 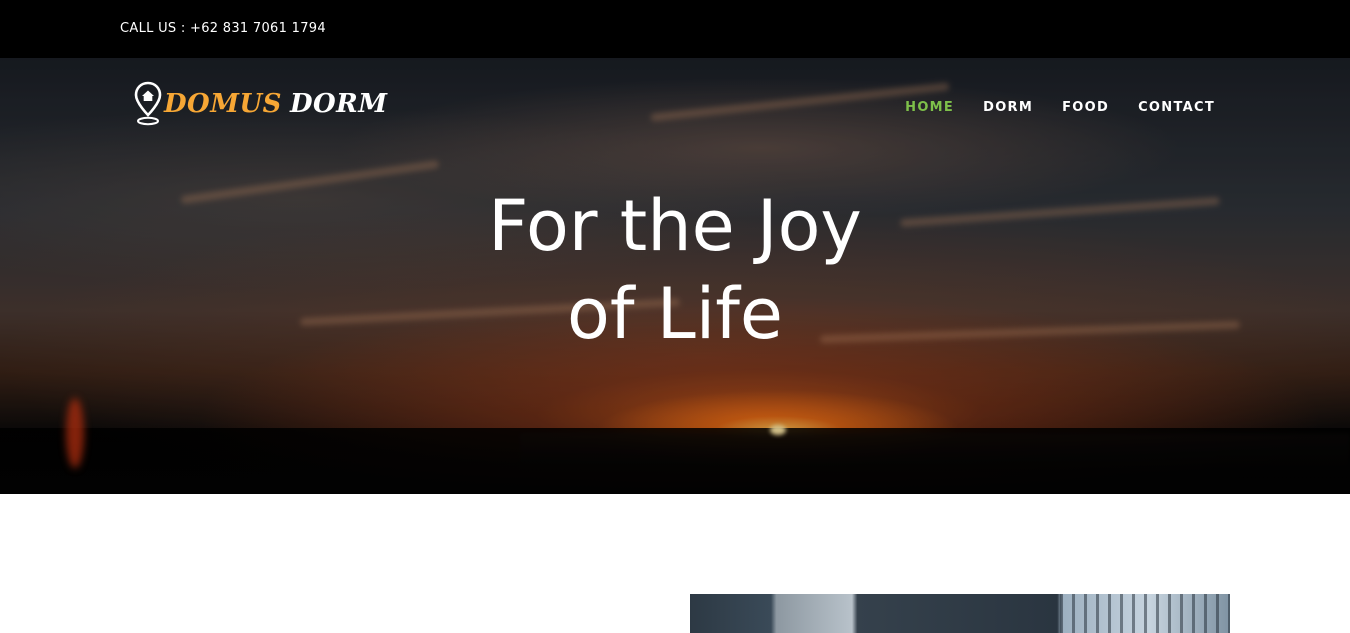 What do you see at coordinates (1176, 107) in the screenshot?
I see `nav-item-contact: CONTACT` at bounding box center [1176, 107].